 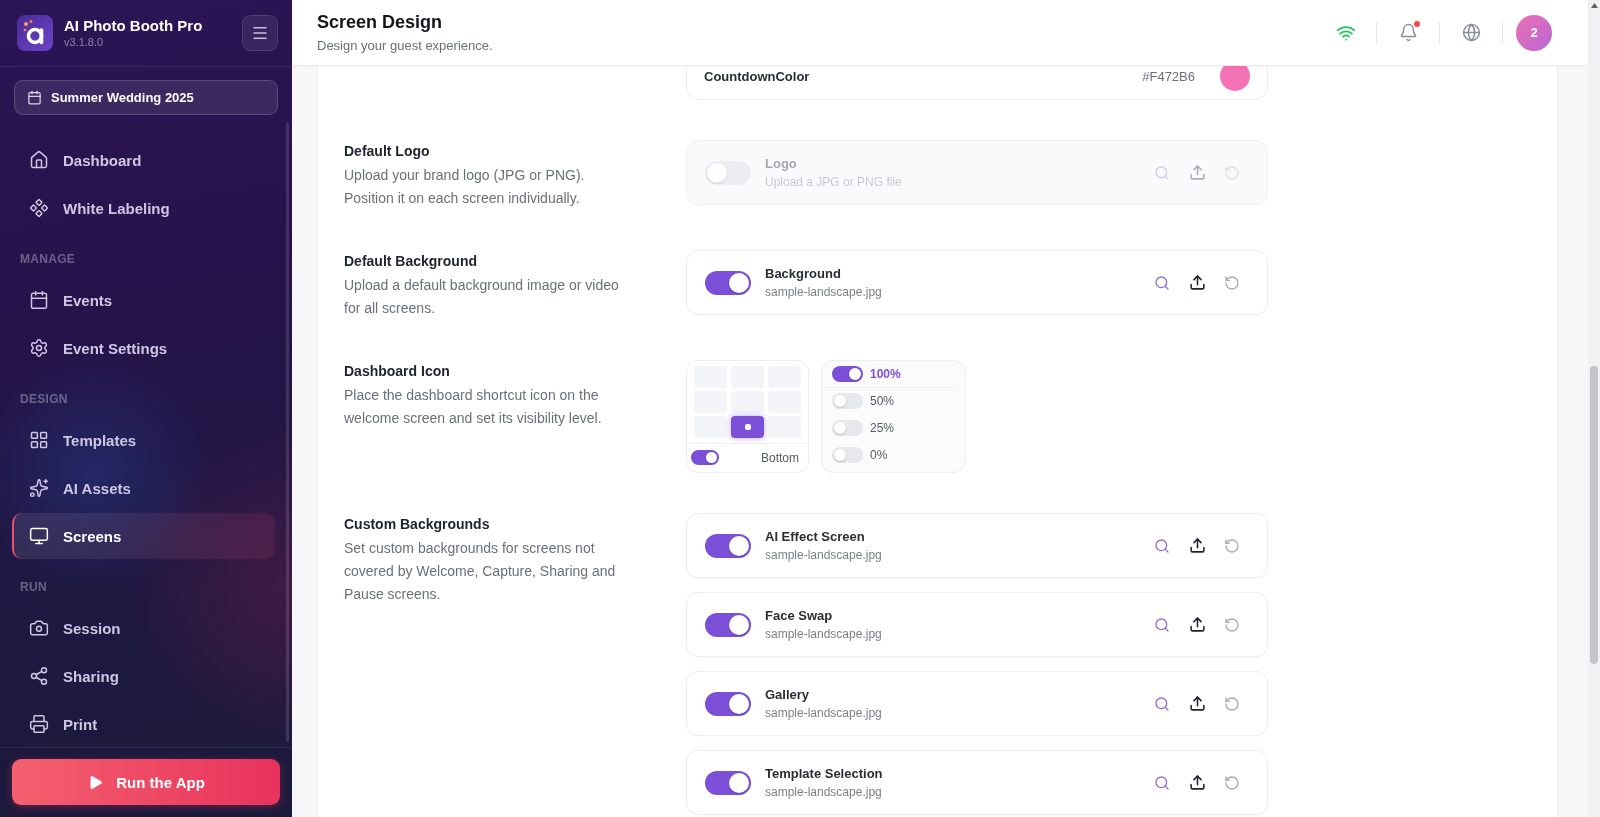 I want to click on visibility-label: 0%, so click(x=879, y=455).